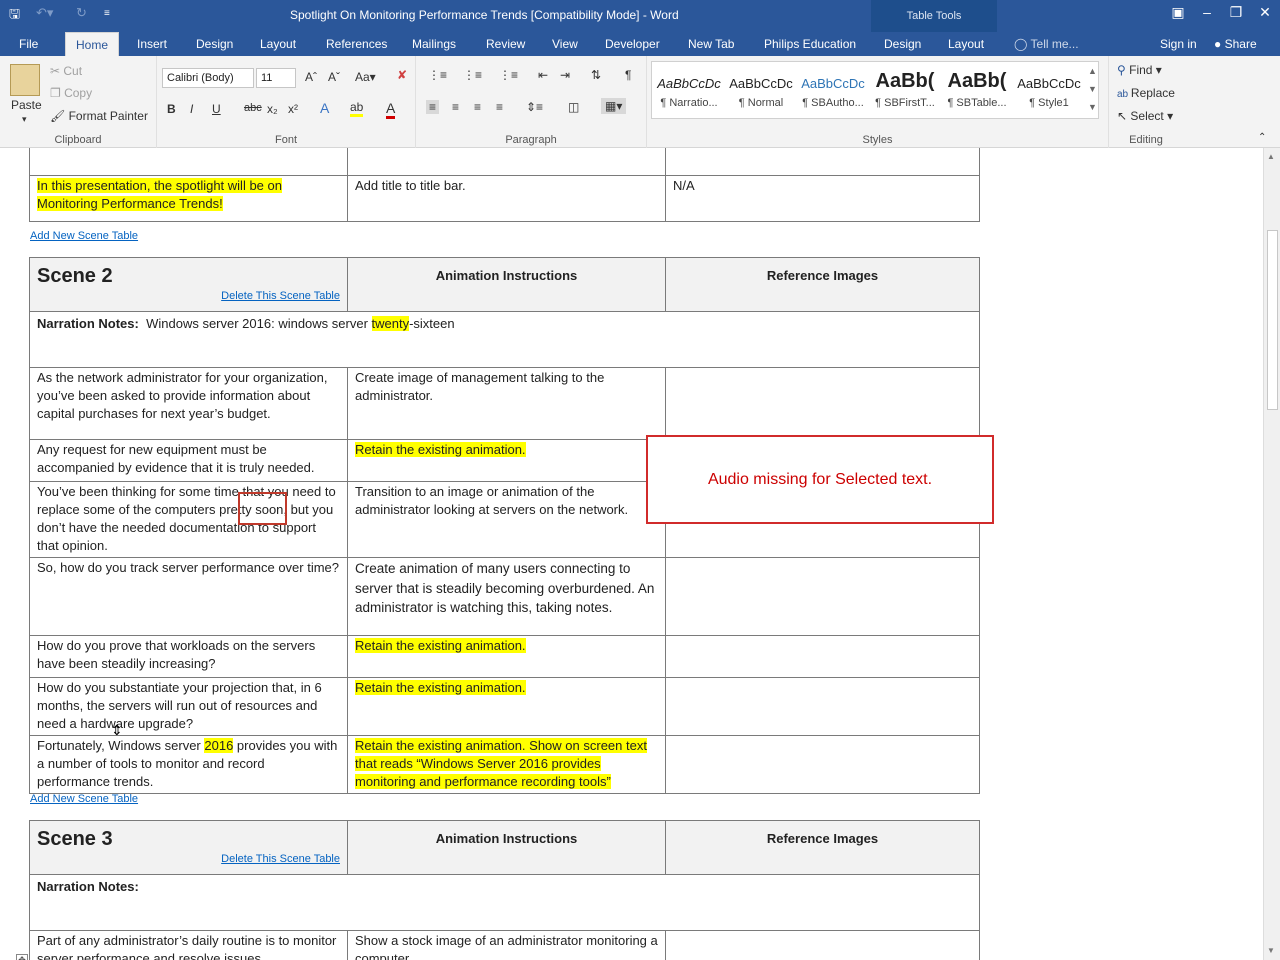  What do you see at coordinates (508, 75) in the screenshot?
I see `multilevel-list-icon: ⋮≡` at bounding box center [508, 75].